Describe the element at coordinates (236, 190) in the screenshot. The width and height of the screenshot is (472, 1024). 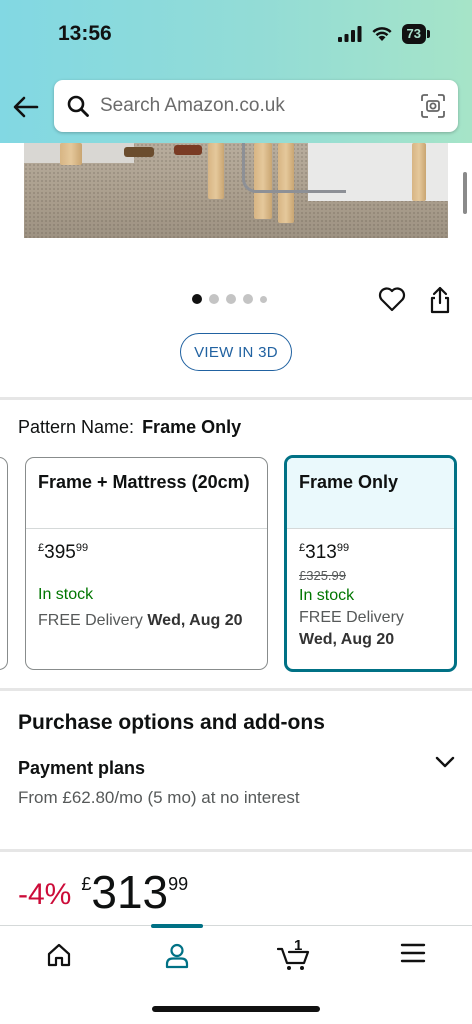
I see `product-image` at that location.